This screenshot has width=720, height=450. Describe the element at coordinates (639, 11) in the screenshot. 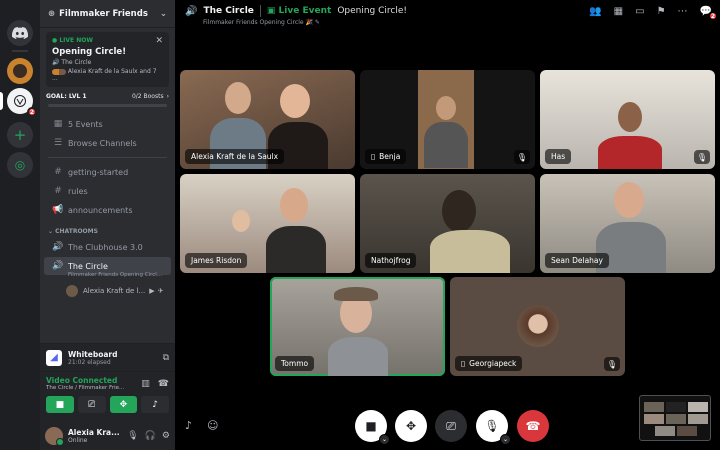

I see `inbox-icon: ▭` at that location.